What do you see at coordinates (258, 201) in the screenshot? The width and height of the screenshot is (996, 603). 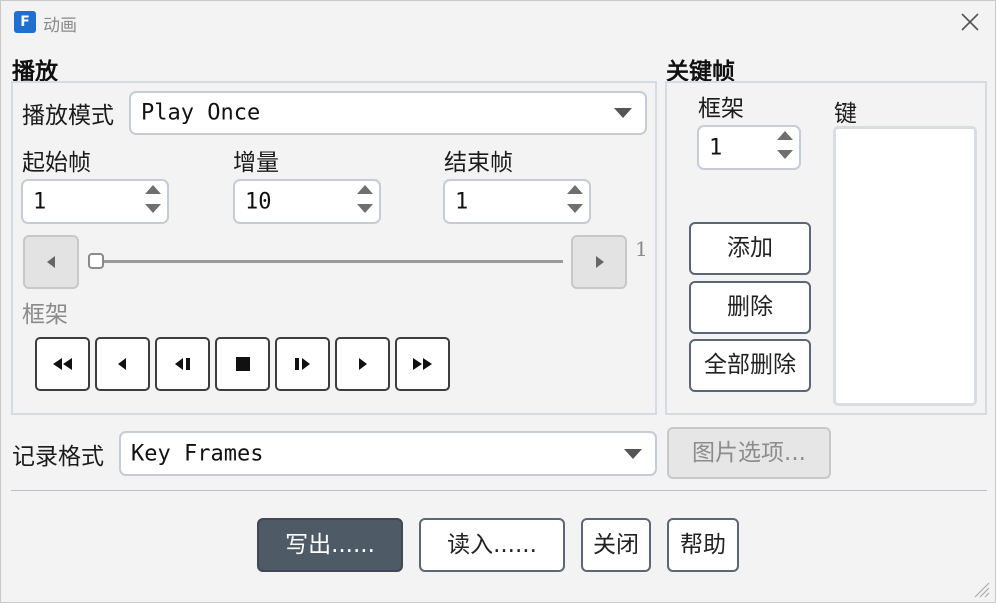 I see `step-value: 10` at bounding box center [258, 201].